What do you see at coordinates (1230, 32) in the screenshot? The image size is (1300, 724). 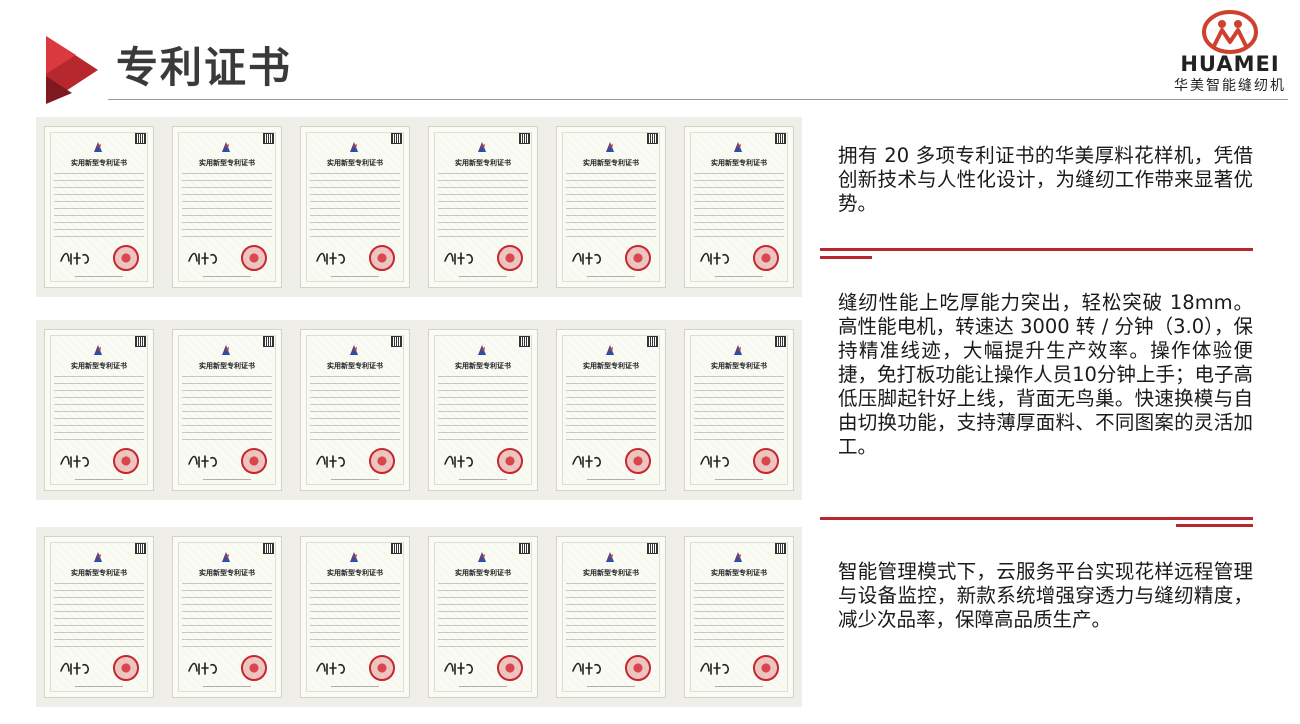 I see `huamei-logo-icon` at bounding box center [1230, 32].